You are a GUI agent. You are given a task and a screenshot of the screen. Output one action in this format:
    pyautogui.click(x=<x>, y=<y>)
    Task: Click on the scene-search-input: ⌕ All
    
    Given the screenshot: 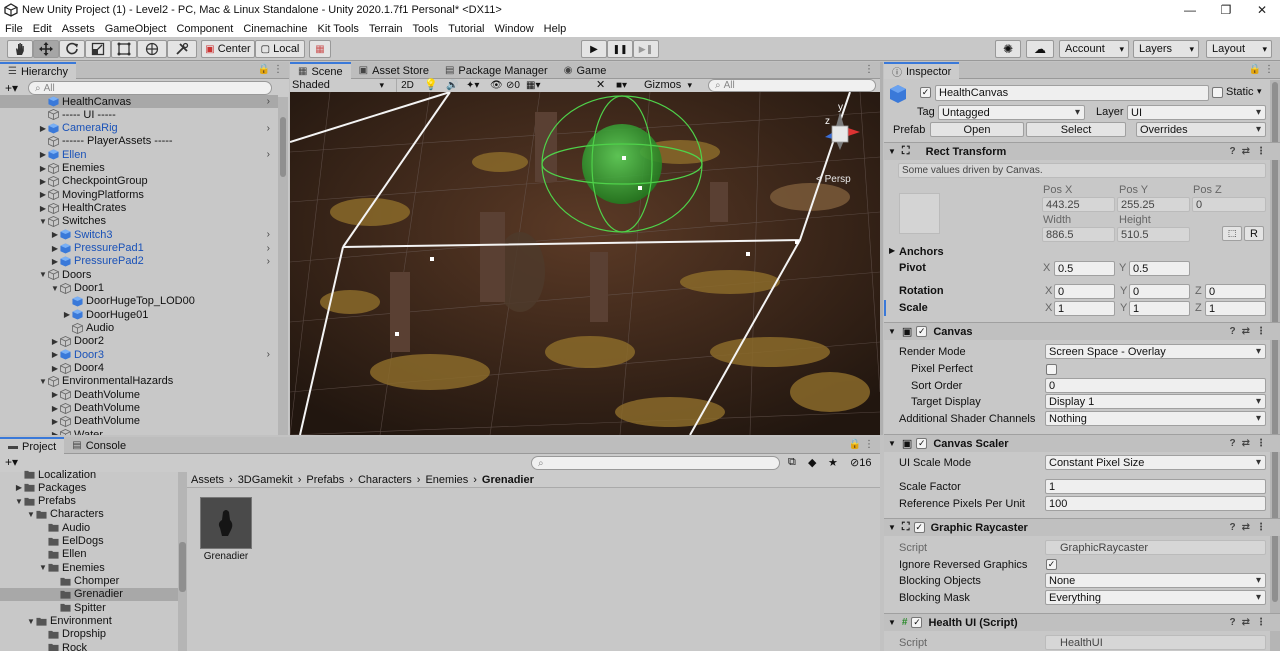 What is the action you would take?
    pyautogui.click(x=792, y=85)
    